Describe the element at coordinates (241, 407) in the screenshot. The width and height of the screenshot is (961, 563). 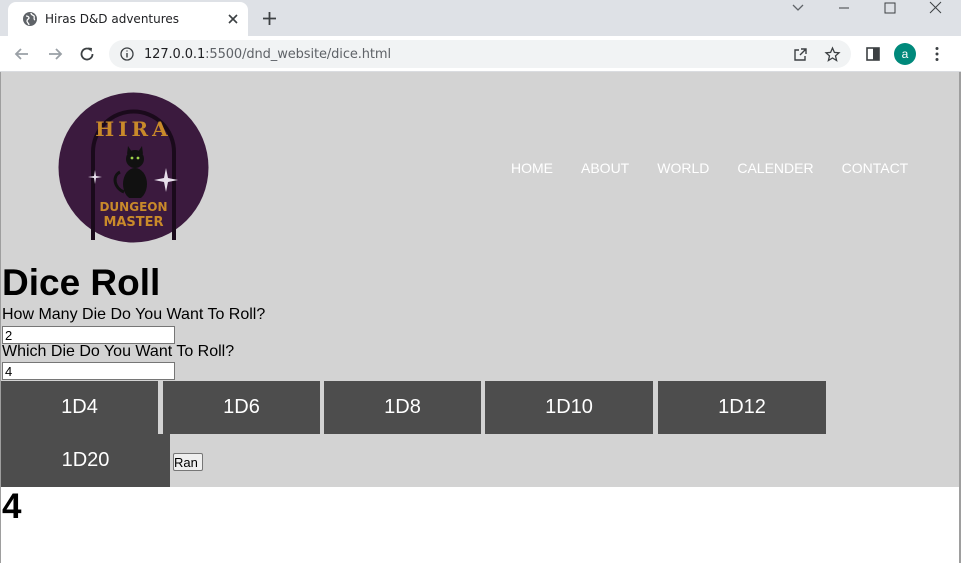
I see `dice-button-d6: 1D6` at that location.